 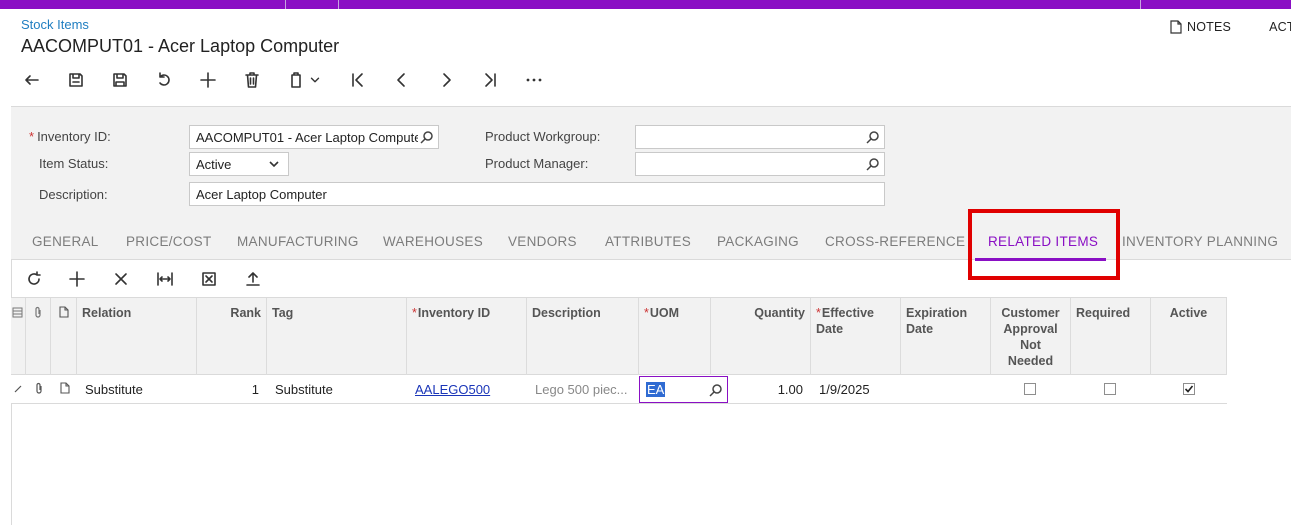 What do you see at coordinates (1200, 241) in the screenshot?
I see `tab-inventory-planning: INVENTORY PLANNING` at bounding box center [1200, 241].